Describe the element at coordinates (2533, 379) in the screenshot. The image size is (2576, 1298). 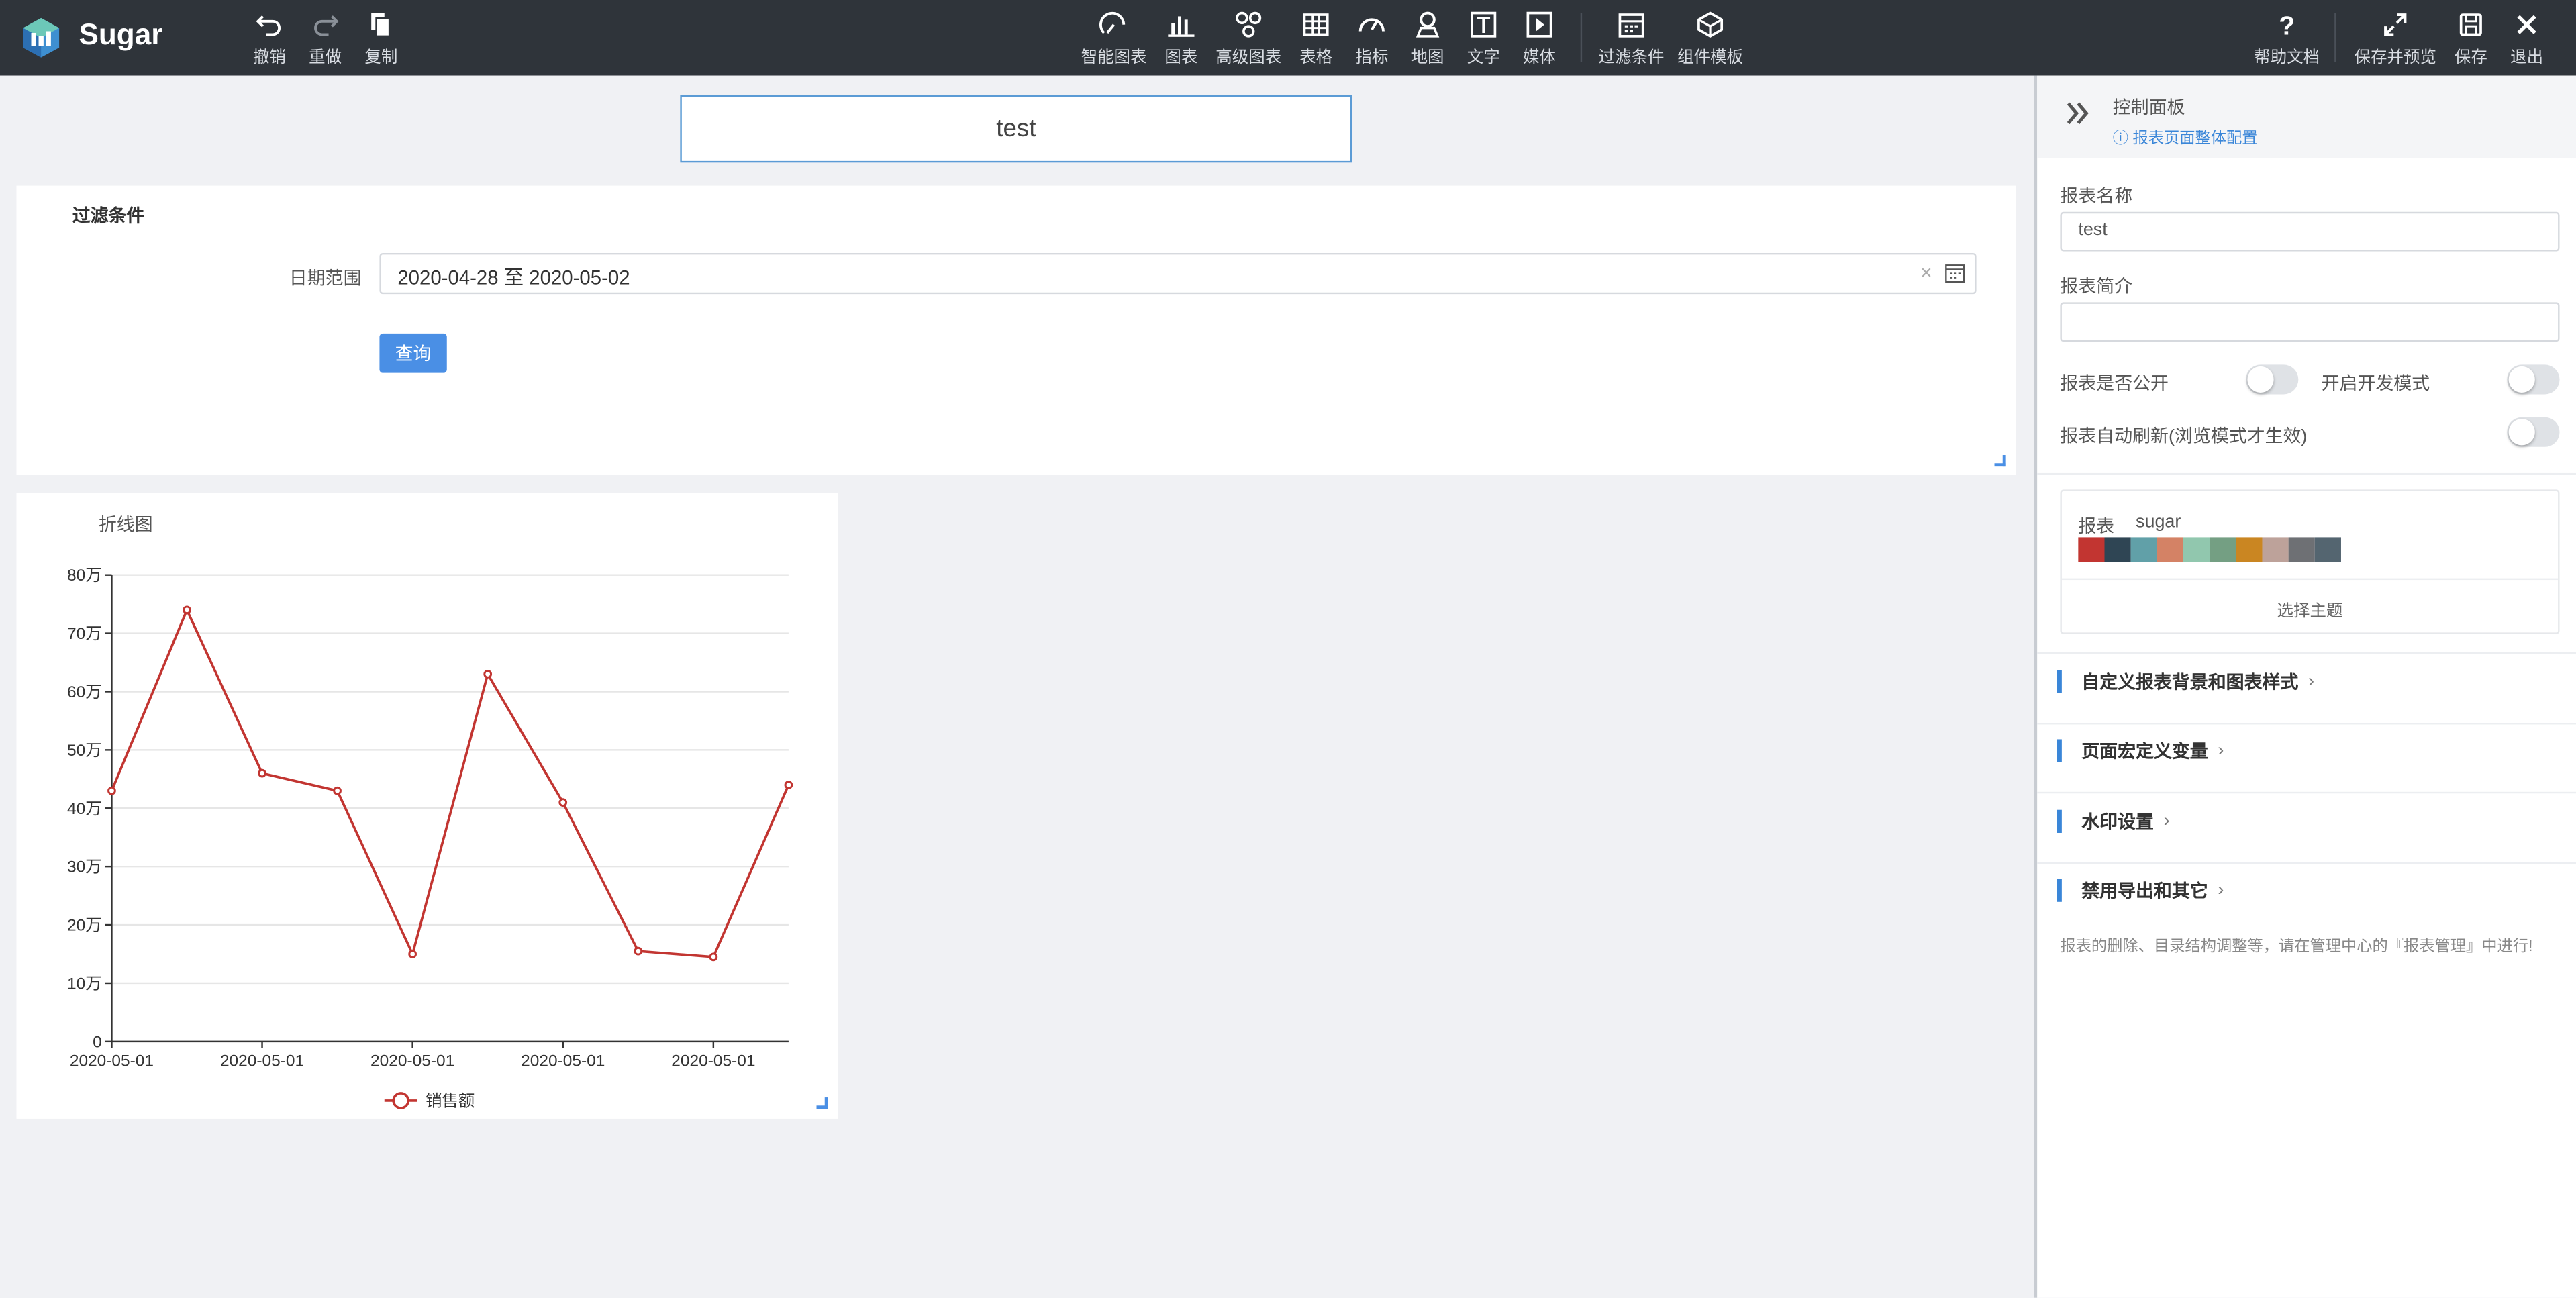
I see `dev-mode-toggle` at that location.